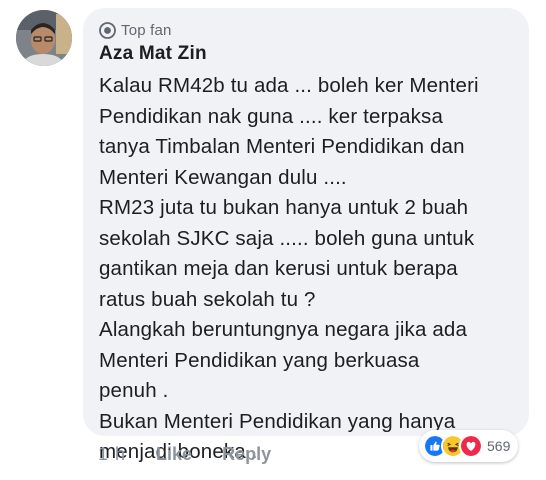 Image resolution: width=546 pixels, height=480 pixels. I want to click on comment-actions: 1 h Like Reply, so click(184, 454).